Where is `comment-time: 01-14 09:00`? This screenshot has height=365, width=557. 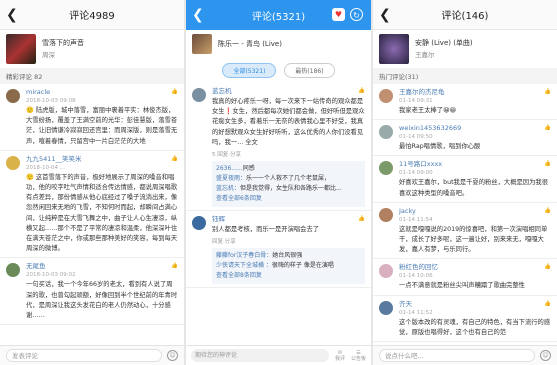
comment-time: 01-14 09:00 is located at coordinates (416, 173).